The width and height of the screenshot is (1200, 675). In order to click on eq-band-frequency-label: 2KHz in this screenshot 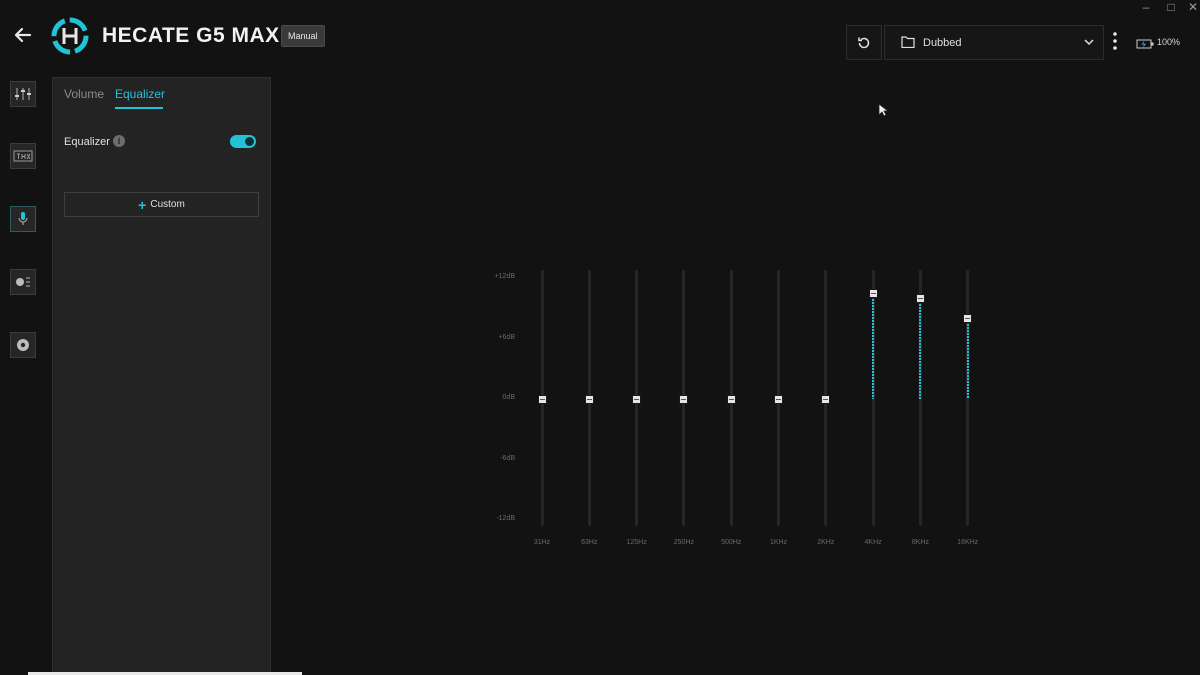, I will do `click(826, 542)`.